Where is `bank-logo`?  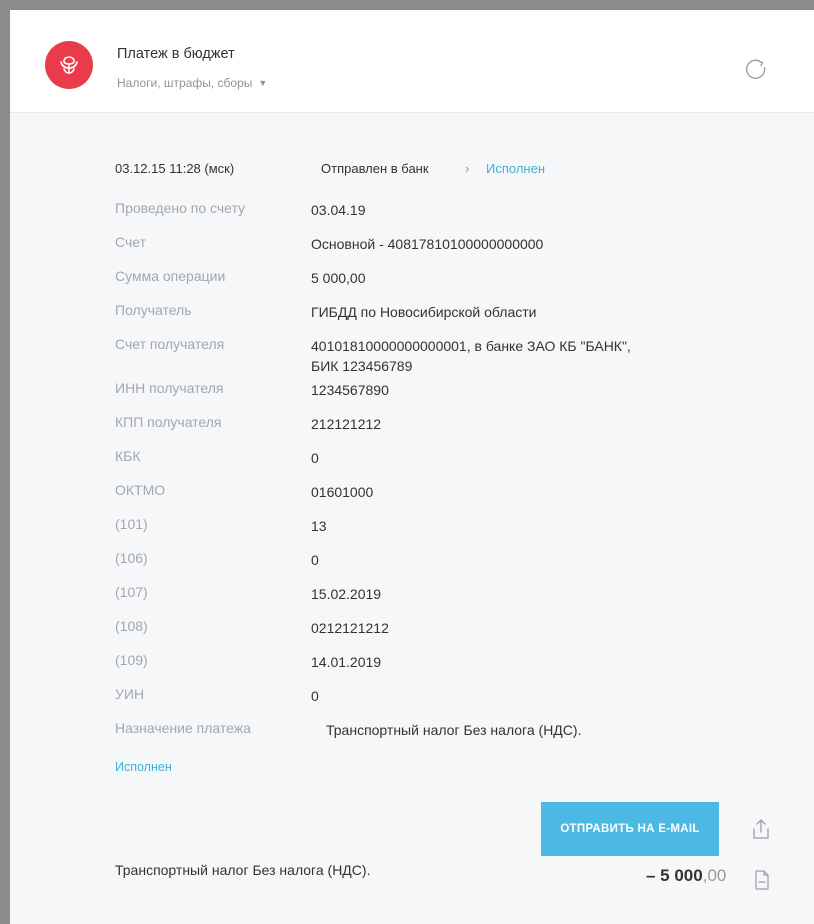 bank-logo is located at coordinates (69, 65).